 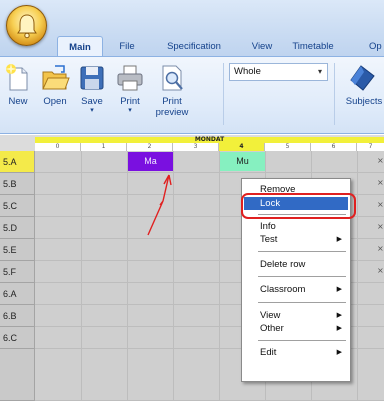 What do you see at coordinates (150, 147) in the screenshot?
I see `period-header: 2` at bounding box center [150, 147].